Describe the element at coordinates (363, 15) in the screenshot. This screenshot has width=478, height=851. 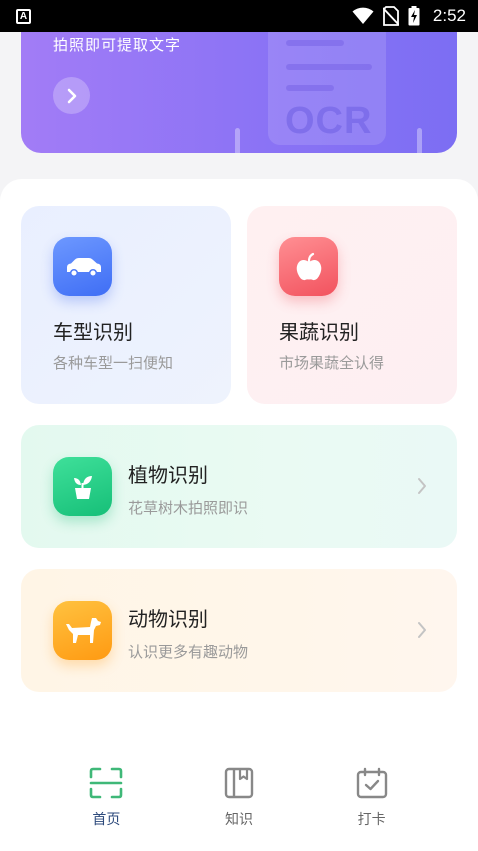
I see `wifi-icon` at that location.